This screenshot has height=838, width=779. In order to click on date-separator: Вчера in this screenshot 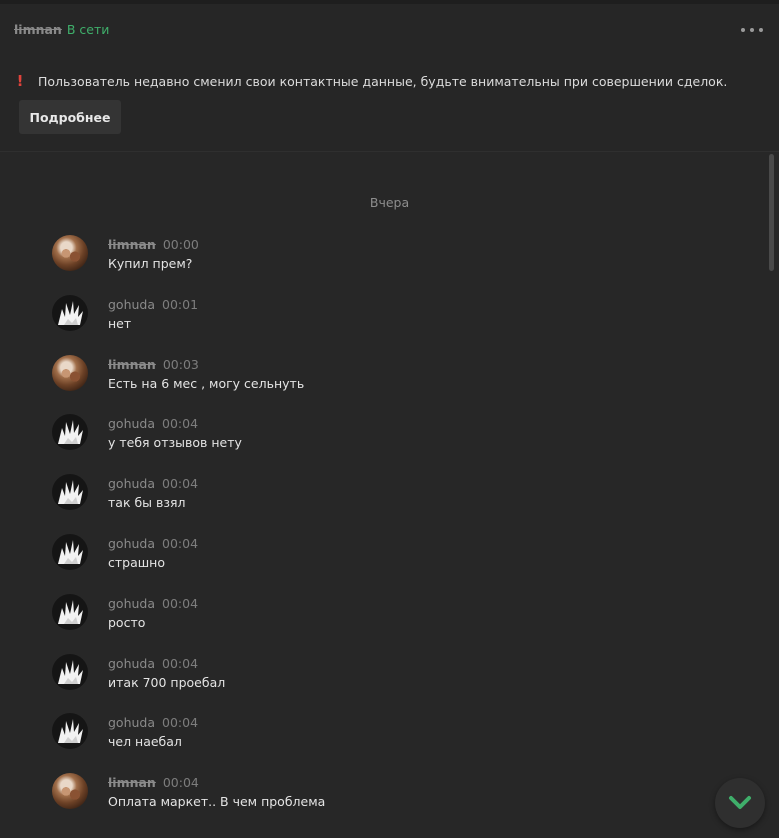, I will do `click(389, 202)`.